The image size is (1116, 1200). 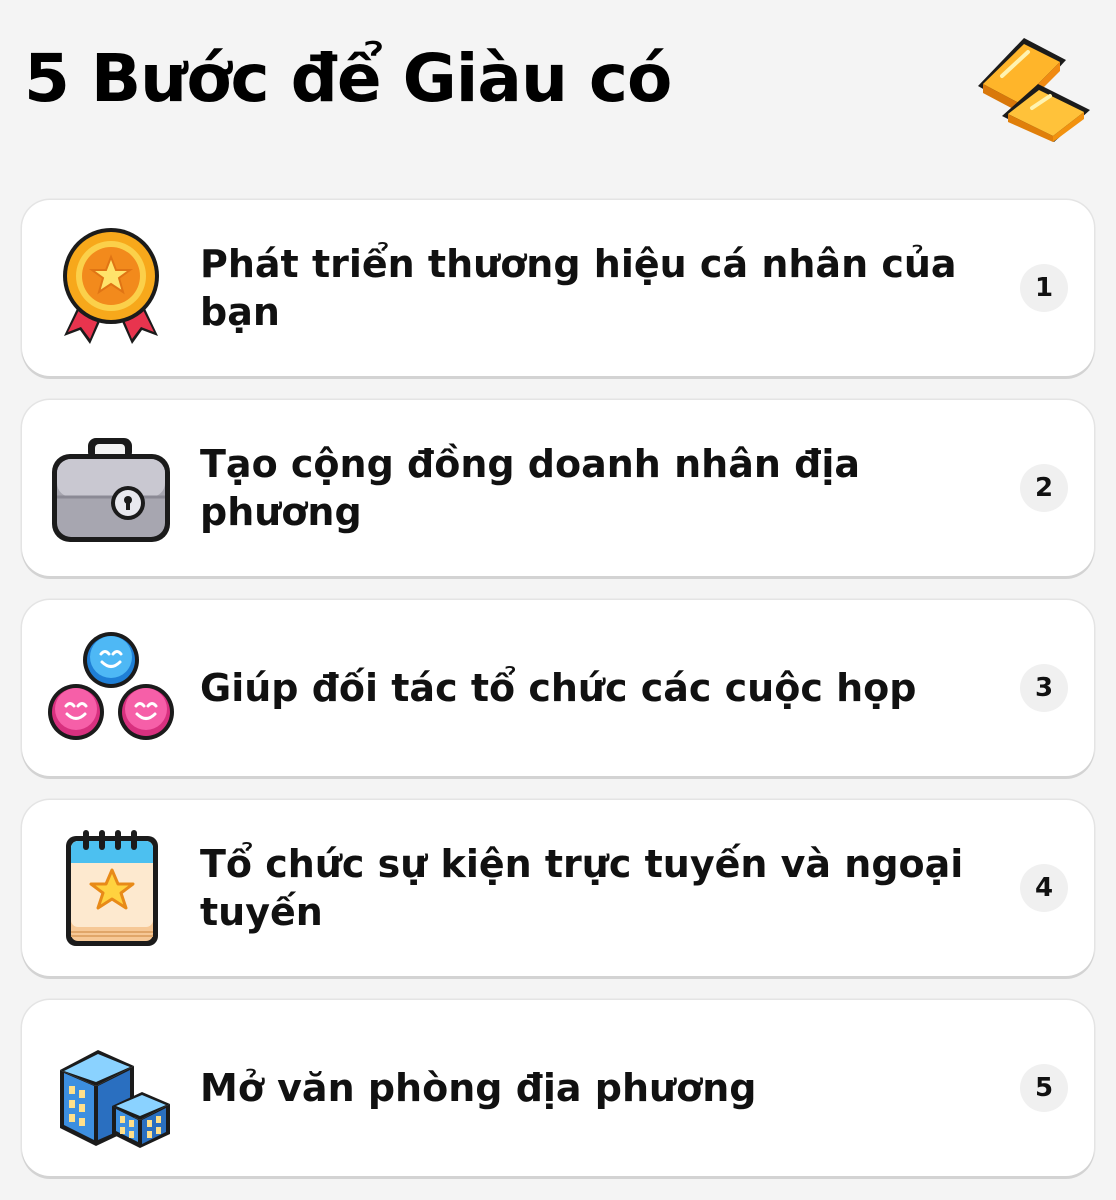 I want to click on step-label: Giúp đối tác tổ chức các cuộc họp, so click(x=558, y=688).